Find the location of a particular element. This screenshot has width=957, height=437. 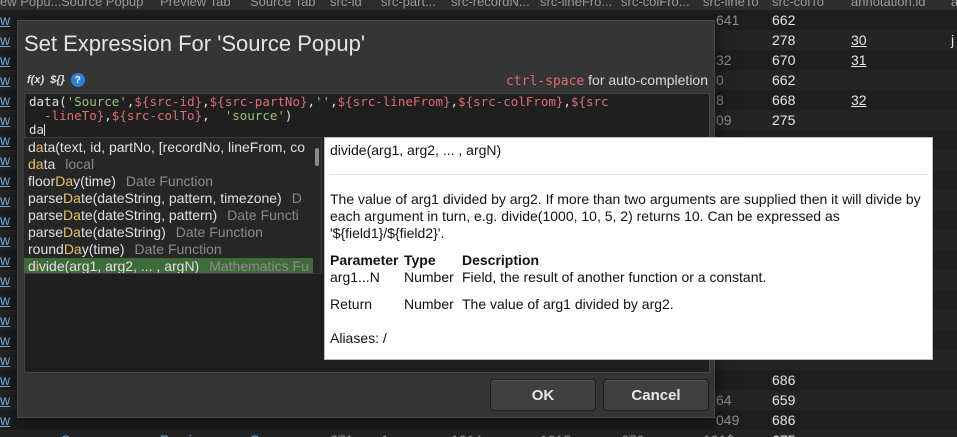

item-text: d is located at coordinates (32, 266).